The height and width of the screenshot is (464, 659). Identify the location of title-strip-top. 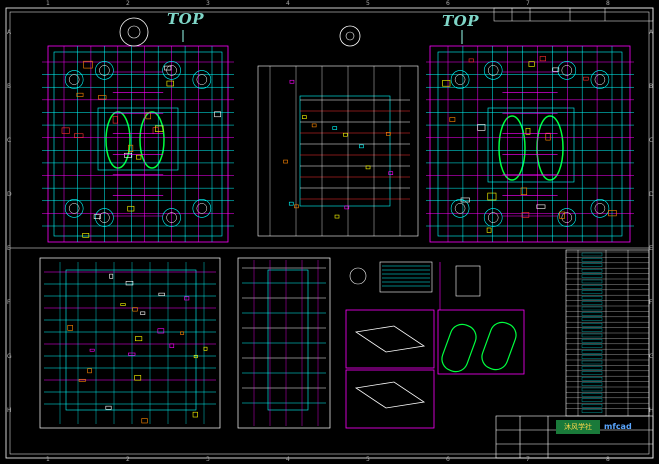
(573, 14).